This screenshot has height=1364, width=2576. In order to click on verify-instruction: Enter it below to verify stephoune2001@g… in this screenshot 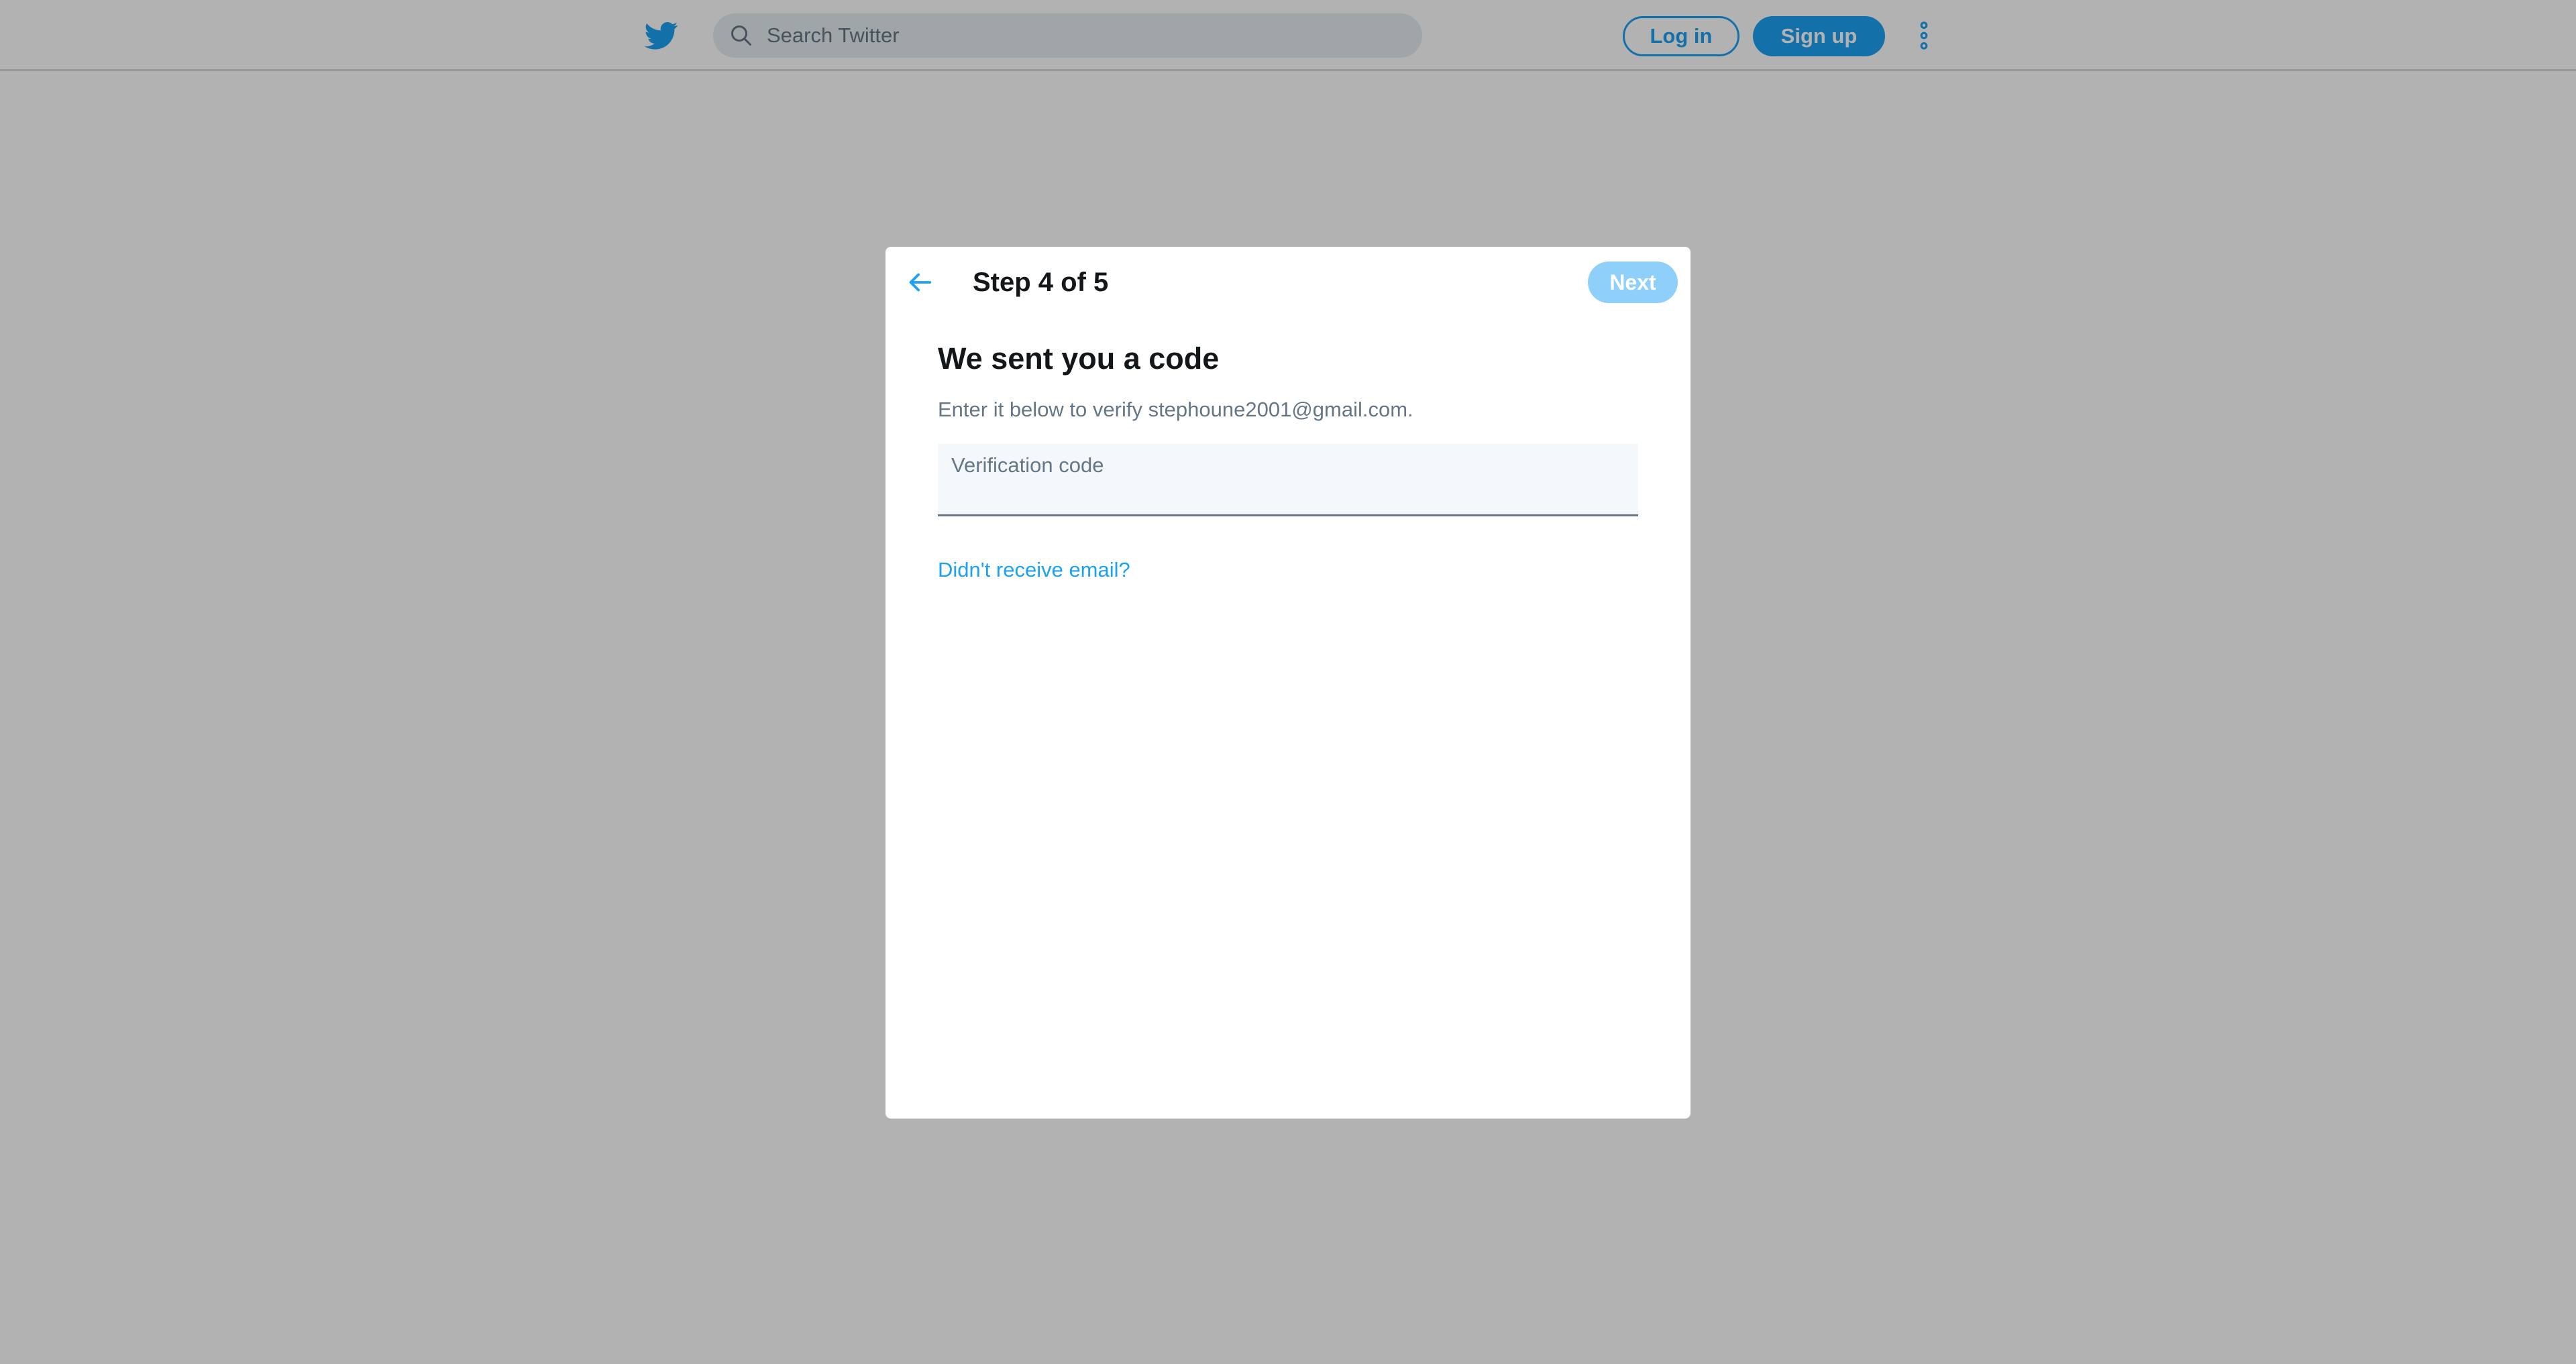, I will do `click(1175, 409)`.